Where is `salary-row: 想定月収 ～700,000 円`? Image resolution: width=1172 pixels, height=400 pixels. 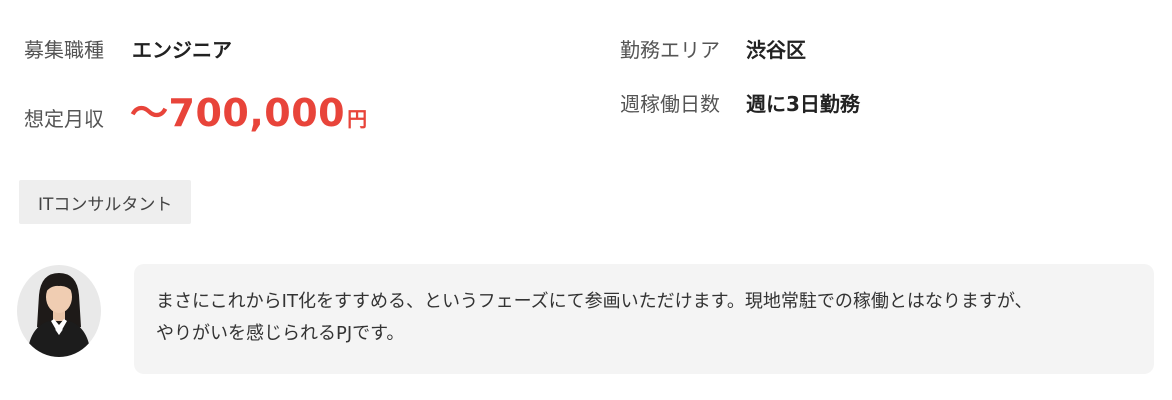 salary-row: 想定月収 ～700,000 円 is located at coordinates (195, 109).